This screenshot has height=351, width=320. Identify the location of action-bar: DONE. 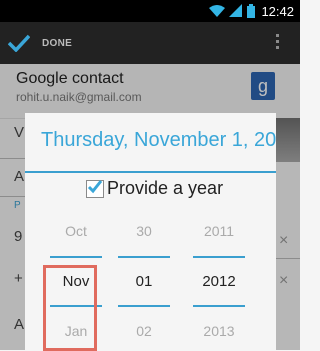
(150, 44).